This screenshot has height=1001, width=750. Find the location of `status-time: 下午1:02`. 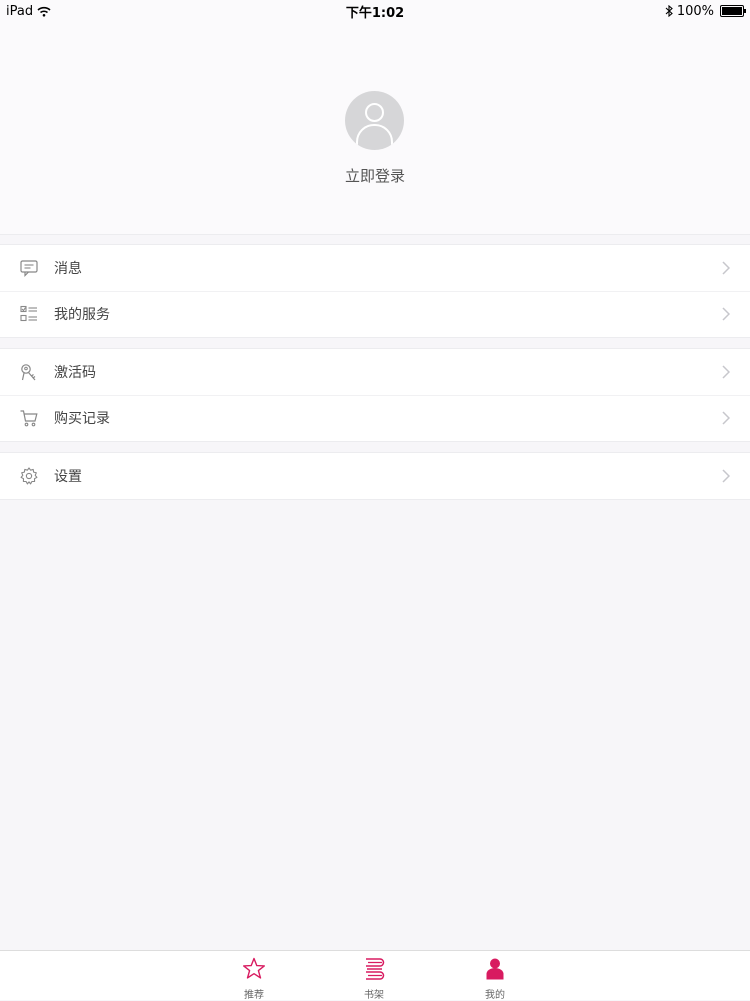

status-time: 下午1:02 is located at coordinates (375, 13).